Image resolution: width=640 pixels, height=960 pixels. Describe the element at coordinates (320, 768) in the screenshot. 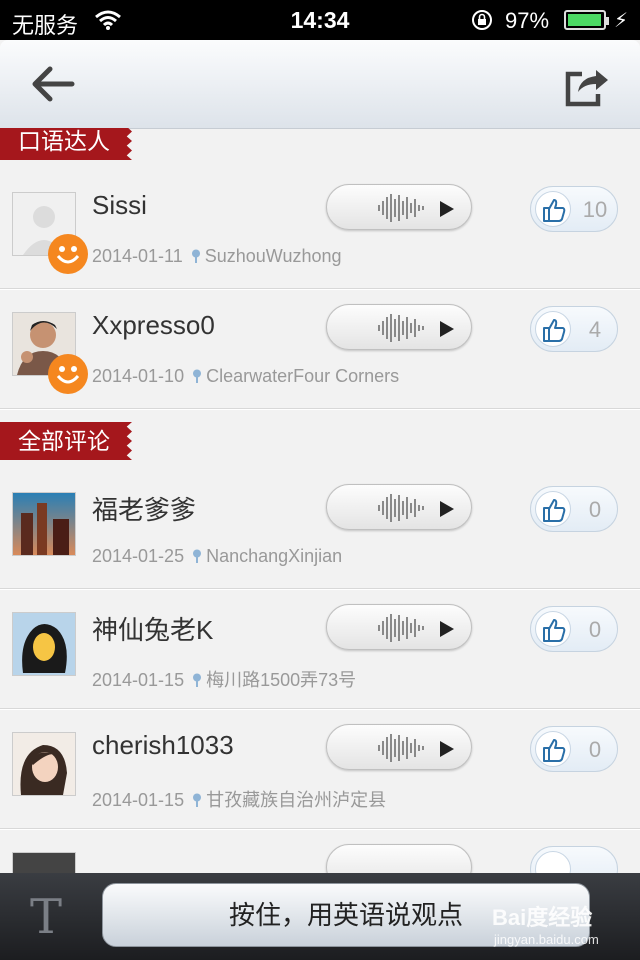

I see `comment-row: cherish1033 2014-01-15 甘孜藏族自治州泸定县 0` at that location.